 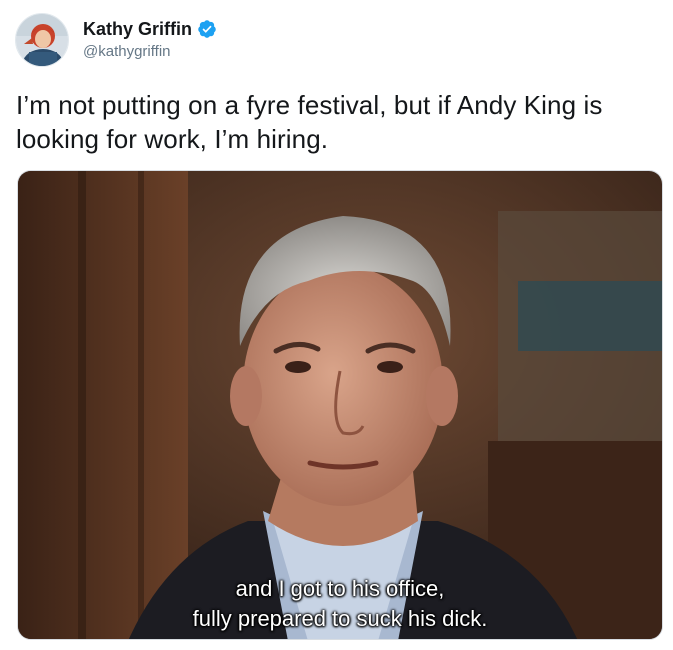 I want to click on author-names: Kathy Griffin @kathygriffin, so click(x=150, y=40).